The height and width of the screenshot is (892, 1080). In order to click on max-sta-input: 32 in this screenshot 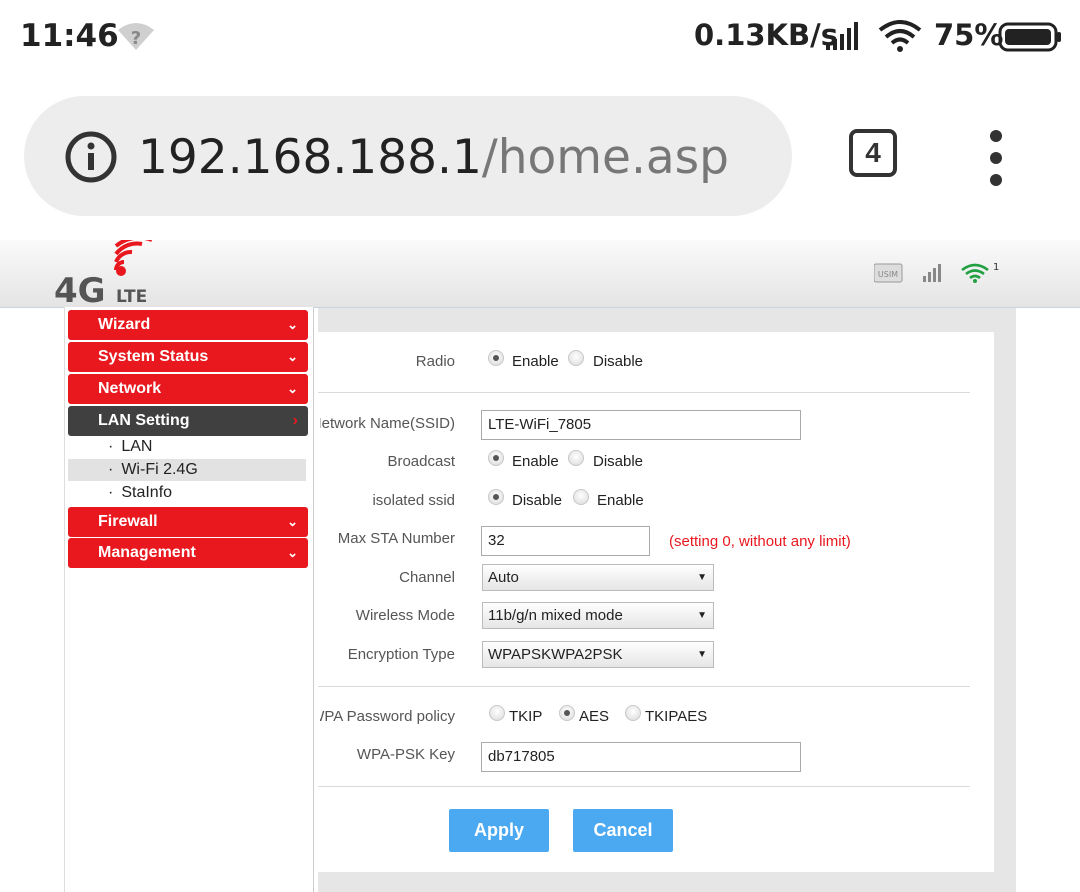, I will do `click(565, 541)`.